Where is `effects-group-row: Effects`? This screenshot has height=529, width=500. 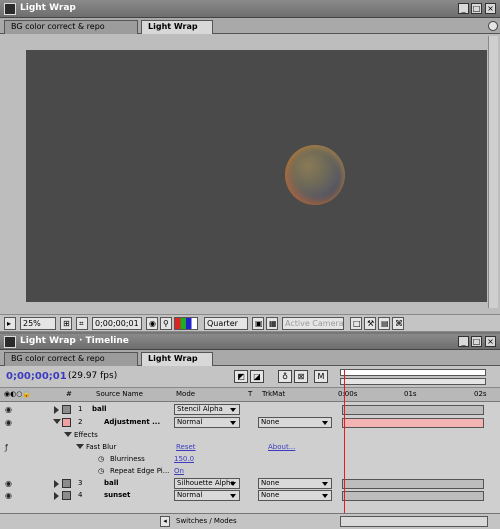 effects-group-row: Effects is located at coordinates (168, 436).